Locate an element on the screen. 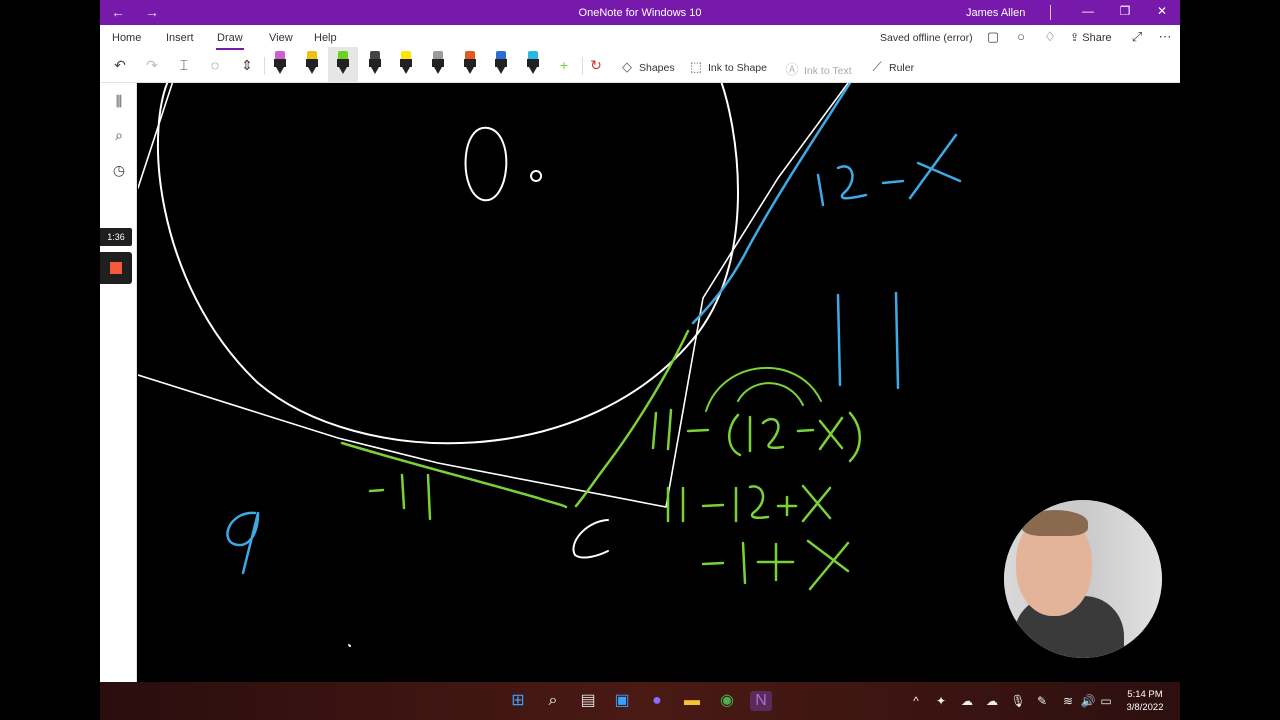 This screenshot has width=1280, height=720. tangent-right is located at coordinates (757, 295).